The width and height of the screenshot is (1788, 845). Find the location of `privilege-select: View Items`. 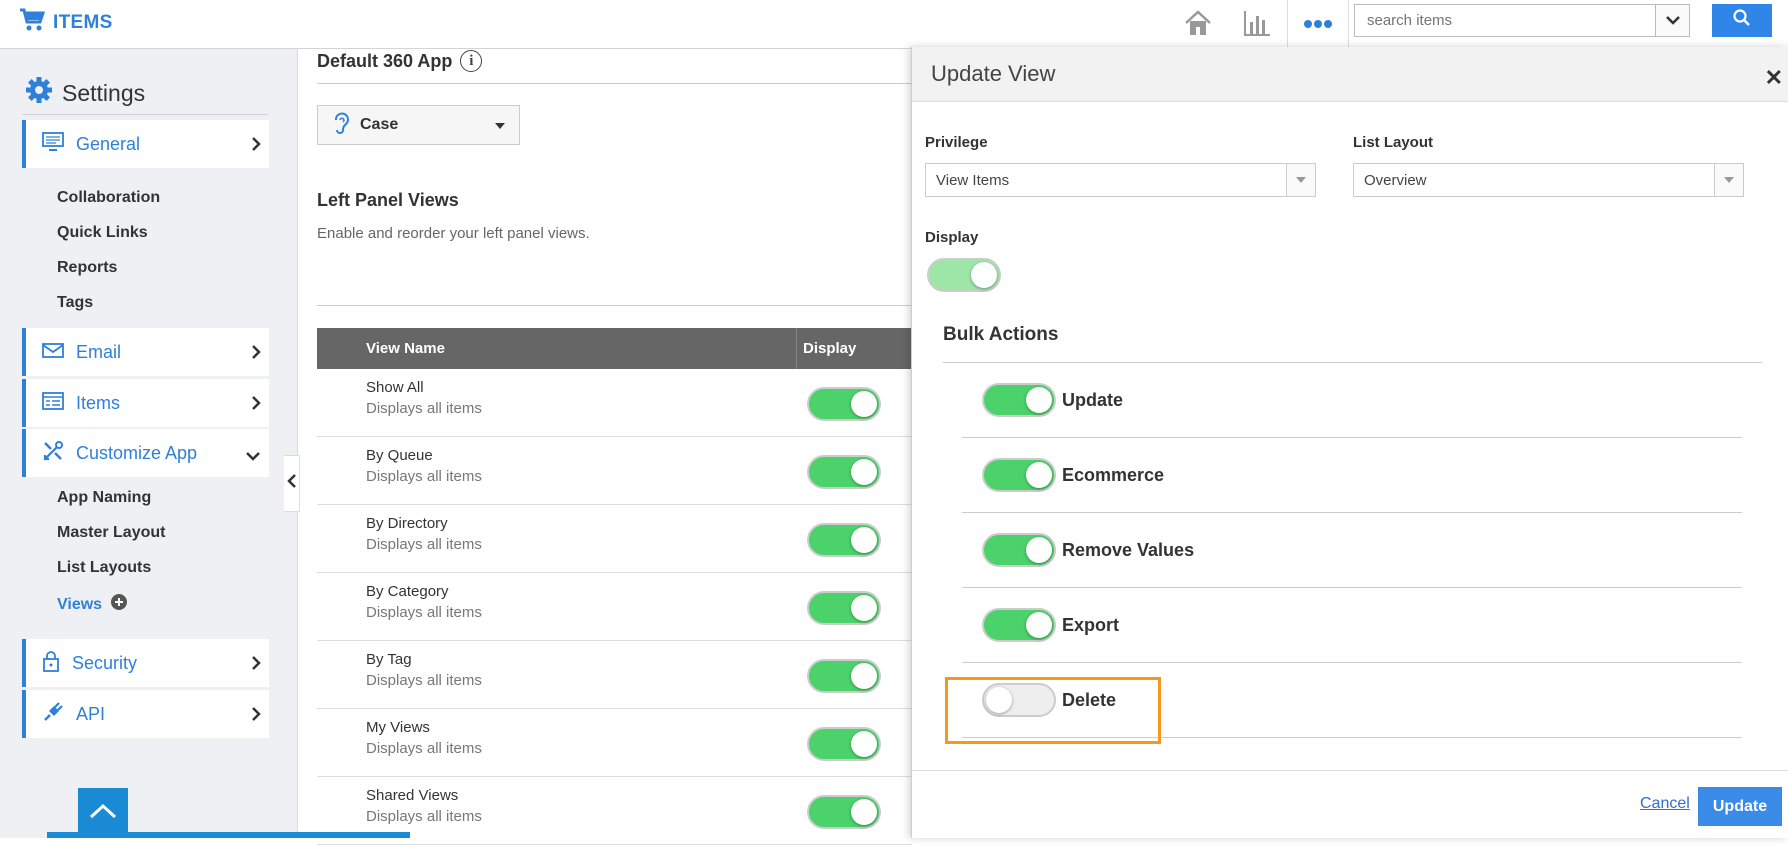

privilege-select: View Items is located at coordinates (1120, 180).